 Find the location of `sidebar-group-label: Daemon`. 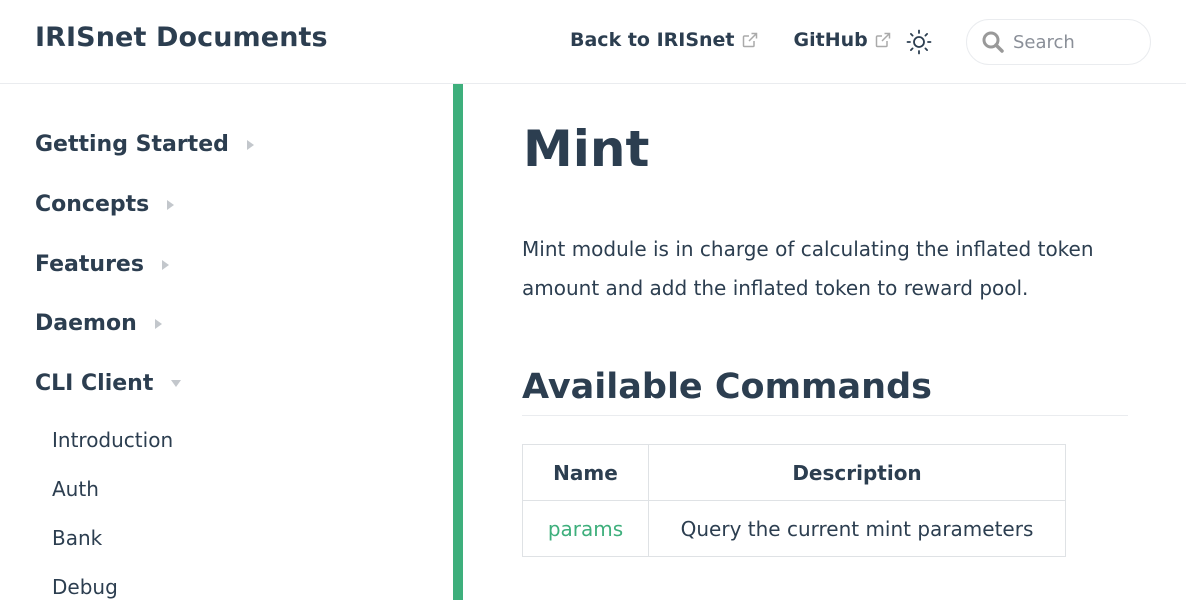

sidebar-group-label: Daemon is located at coordinates (86, 323).